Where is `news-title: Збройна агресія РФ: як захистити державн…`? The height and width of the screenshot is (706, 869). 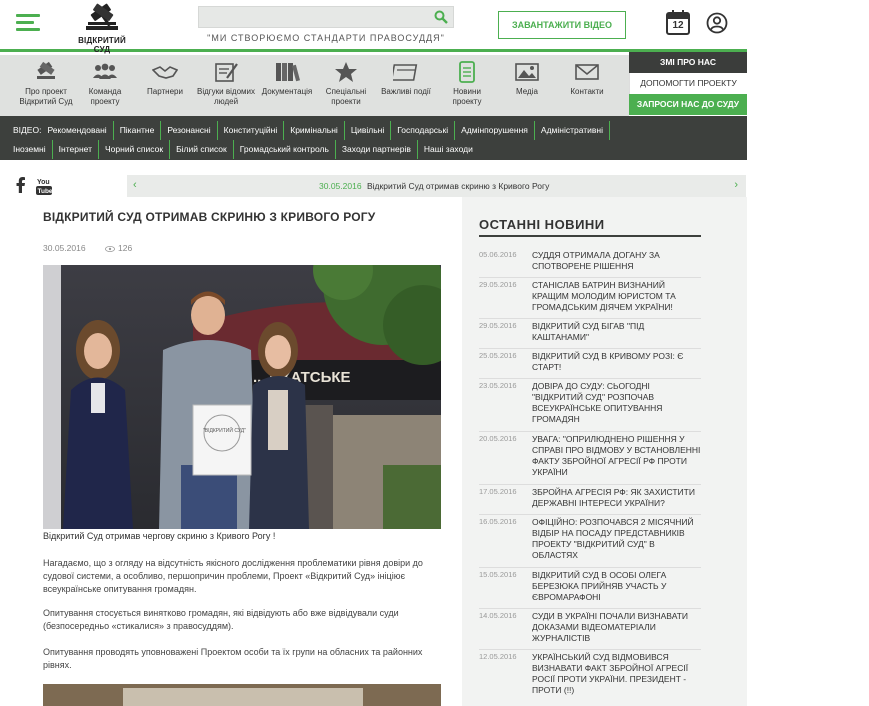
news-title: Збройна агресія РФ: як захистити державн… is located at coordinates (617, 498).